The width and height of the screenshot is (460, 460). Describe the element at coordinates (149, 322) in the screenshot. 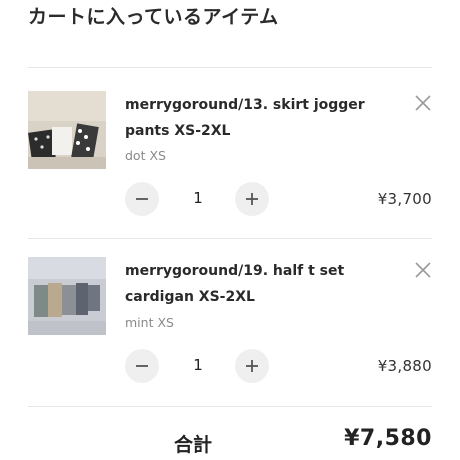

I see `item-variant: mint XS` at that location.